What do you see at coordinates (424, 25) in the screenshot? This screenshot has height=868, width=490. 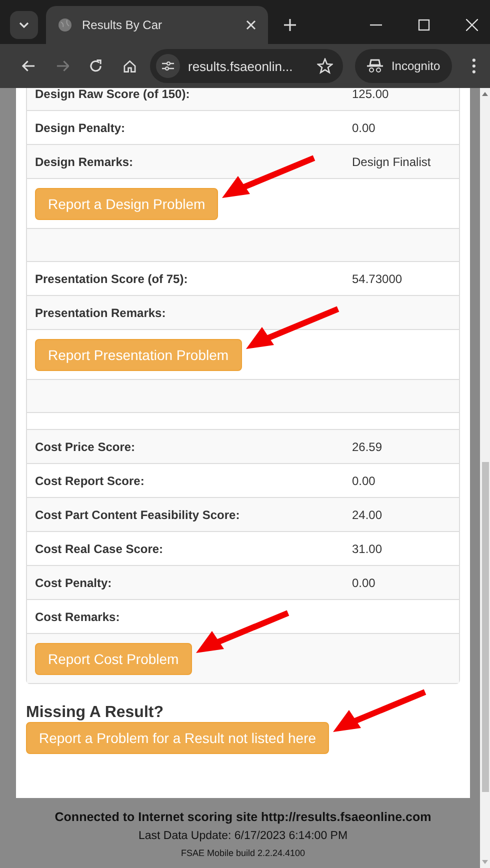 I see `maximize-icon` at bounding box center [424, 25].